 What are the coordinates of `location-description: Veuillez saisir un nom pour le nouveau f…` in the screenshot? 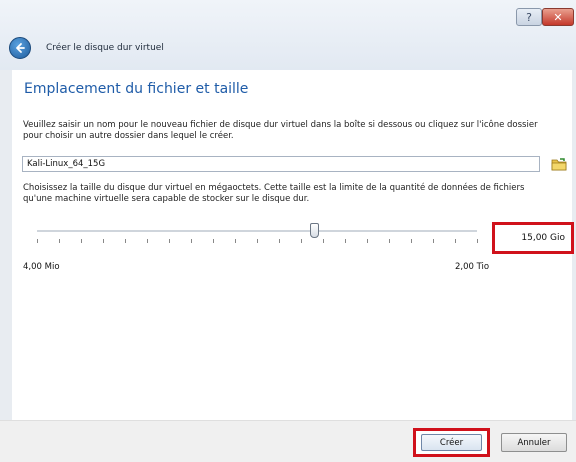 It's located at (280, 130).